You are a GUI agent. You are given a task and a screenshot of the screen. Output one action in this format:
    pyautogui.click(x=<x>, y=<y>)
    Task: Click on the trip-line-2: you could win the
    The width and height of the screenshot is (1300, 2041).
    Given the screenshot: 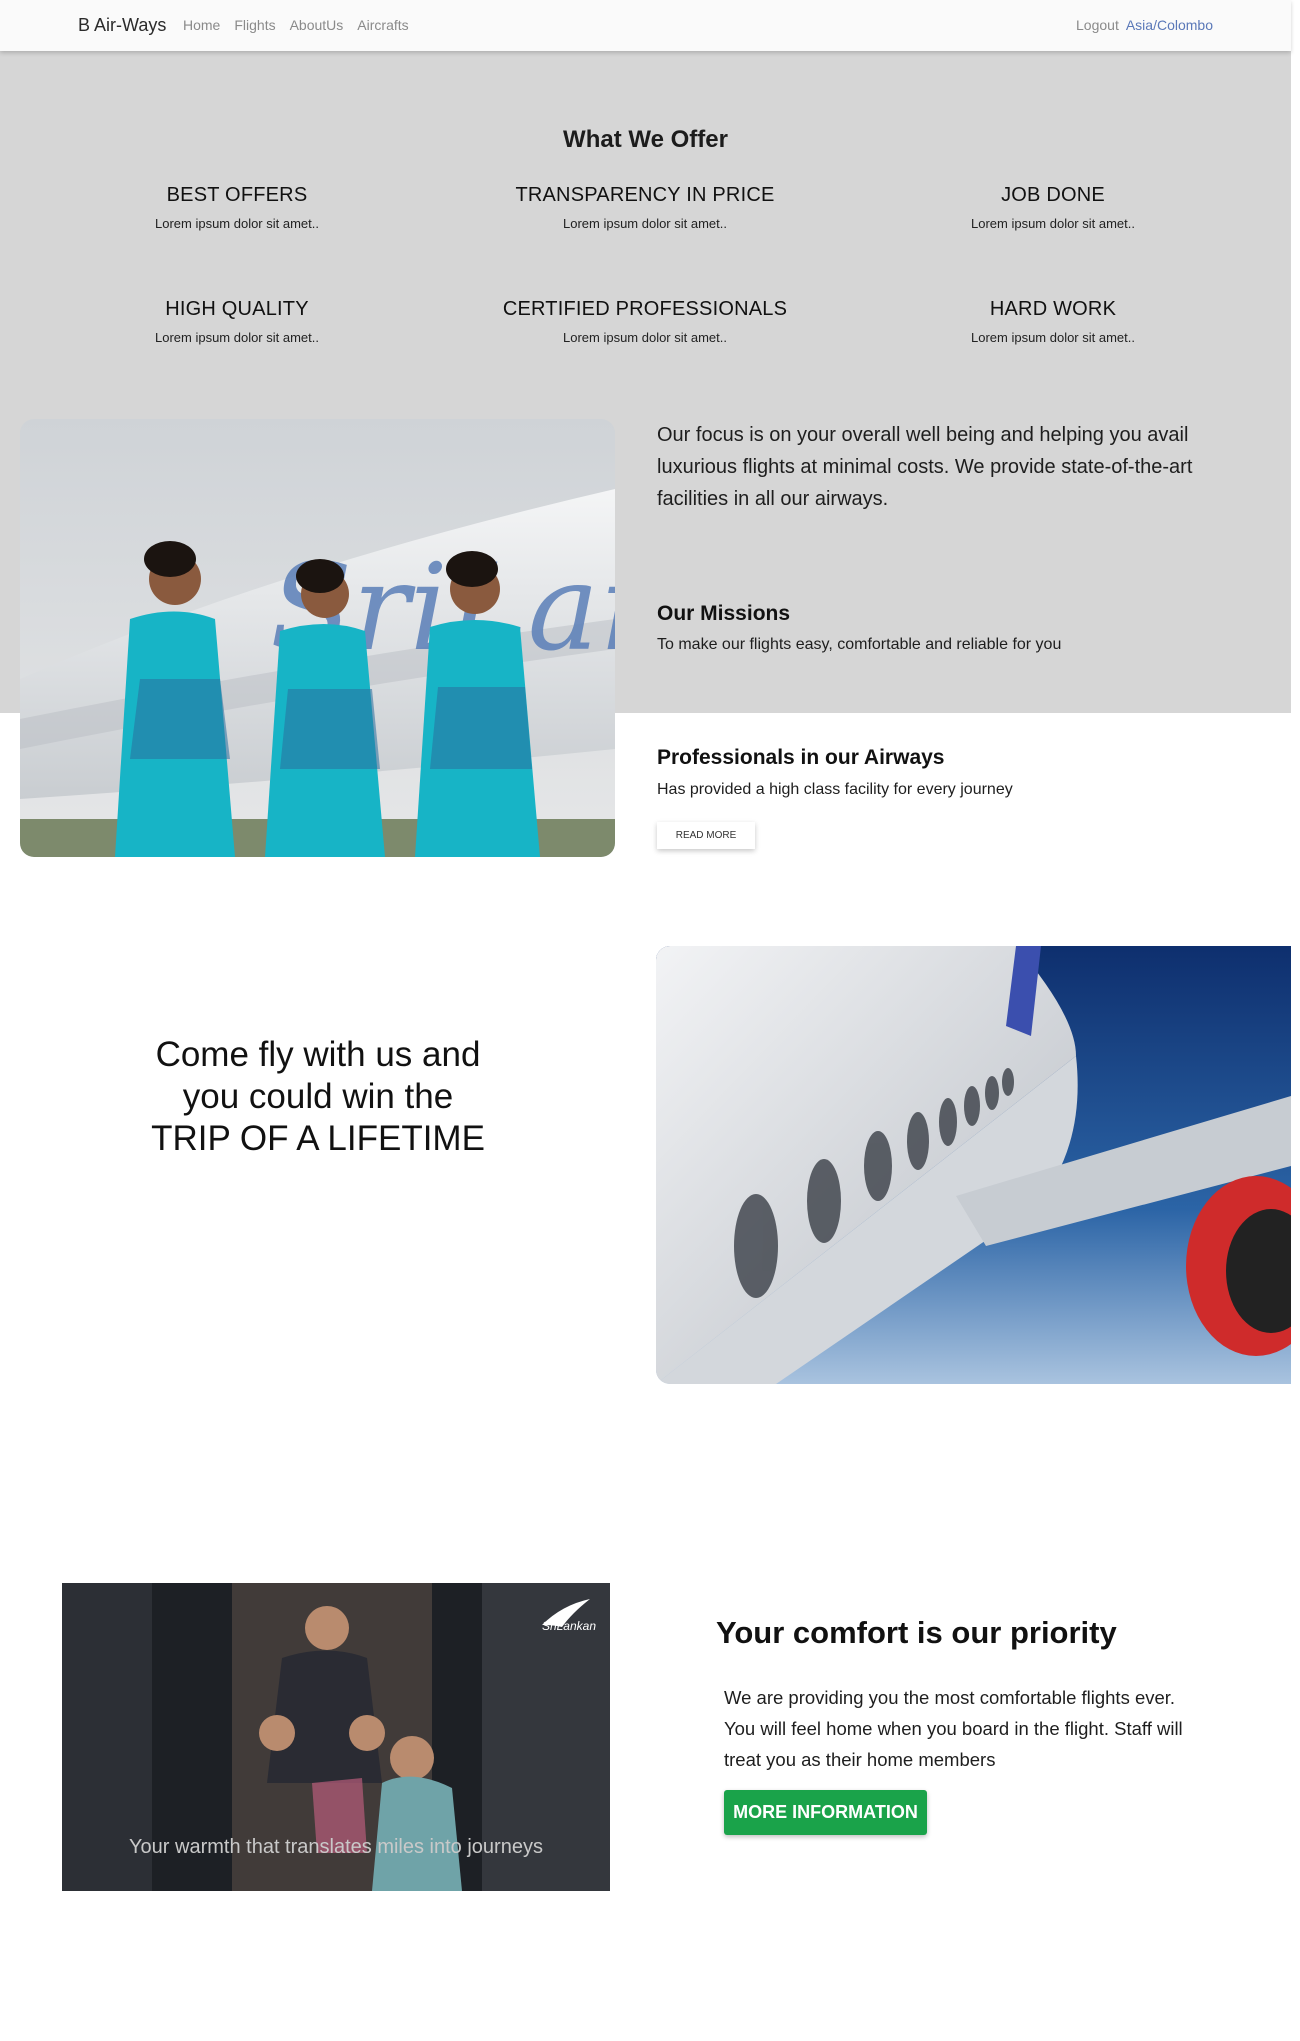 What is the action you would take?
    pyautogui.click(x=318, y=1096)
    